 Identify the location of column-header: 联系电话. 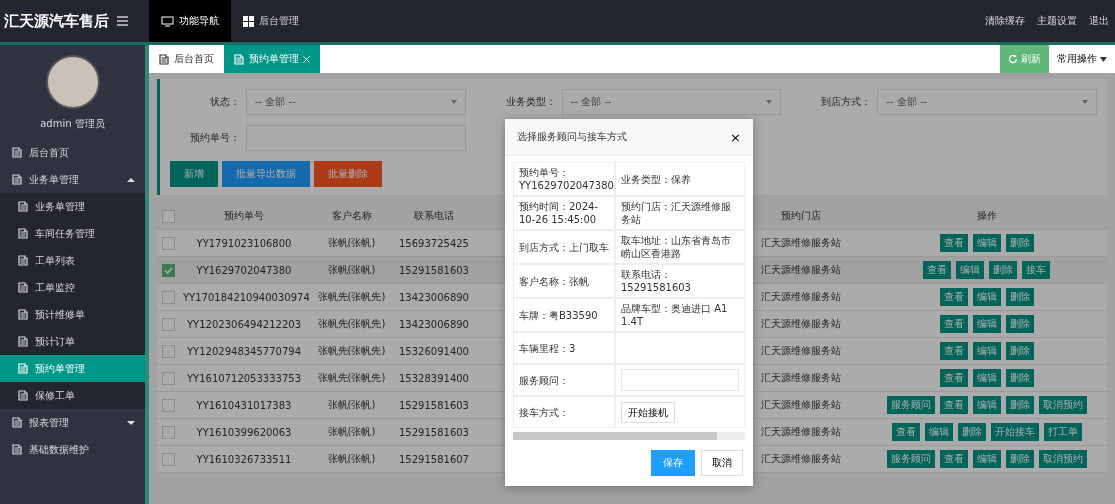
(434, 216).